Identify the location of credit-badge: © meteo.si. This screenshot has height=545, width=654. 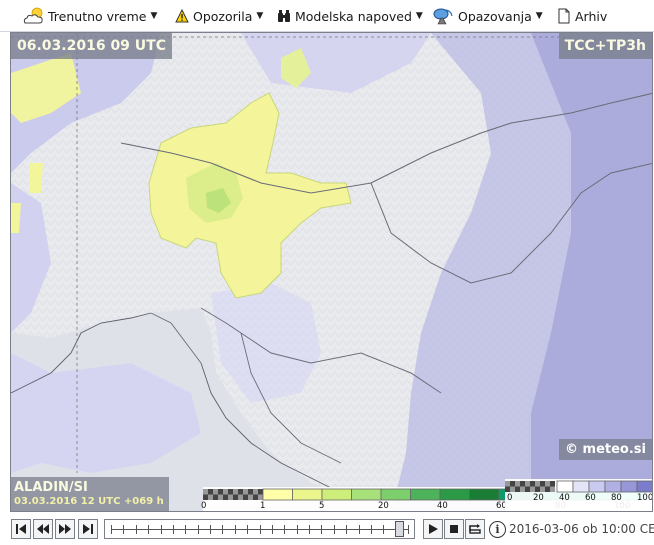
(605, 449).